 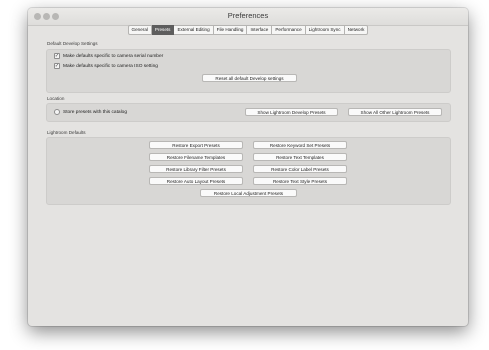 I want to click on tab-lightroom-sync: Lightroom Sync, so click(x=325, y=30).